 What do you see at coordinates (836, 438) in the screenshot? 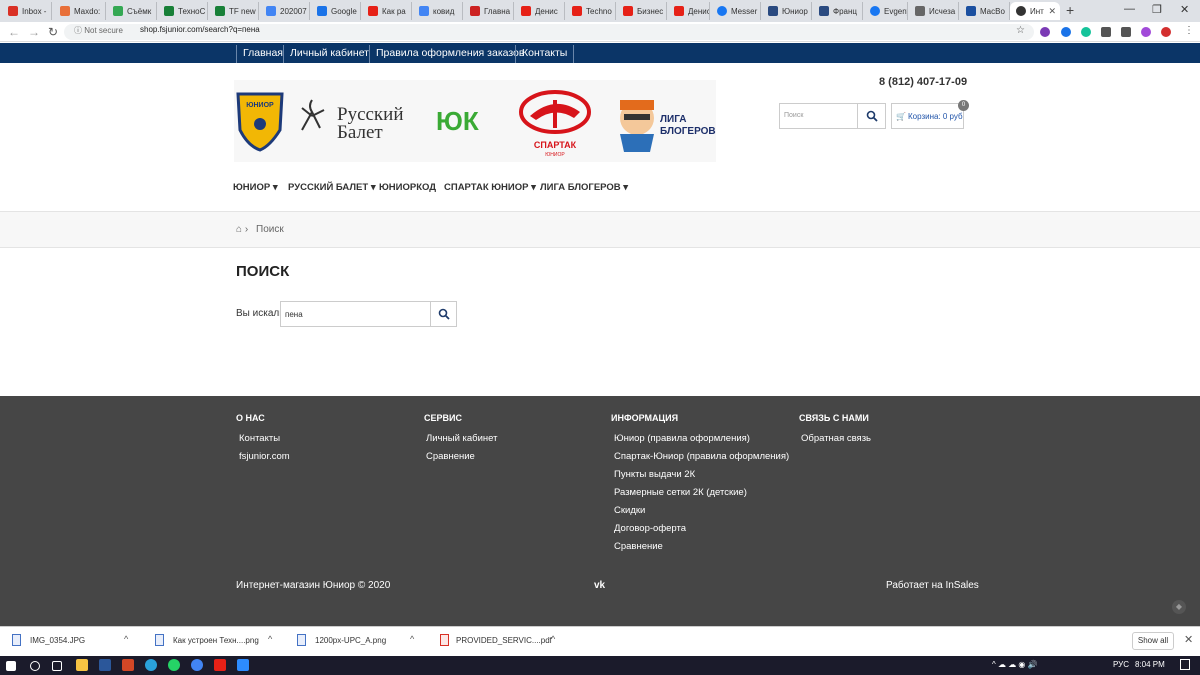
I see `footer-link: Обратная связь` at bounding box center [836, 438].